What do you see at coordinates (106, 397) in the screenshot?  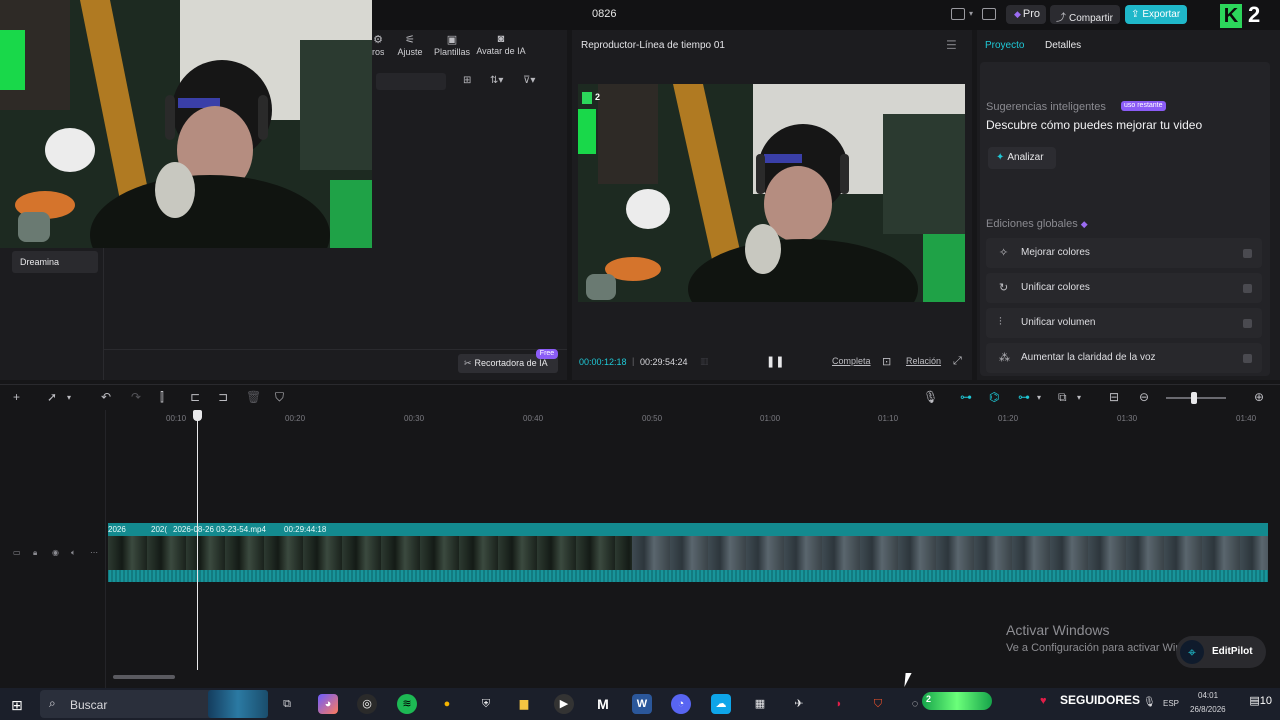 I see `undo-icon: ↶` at bounding box center [106, 397].